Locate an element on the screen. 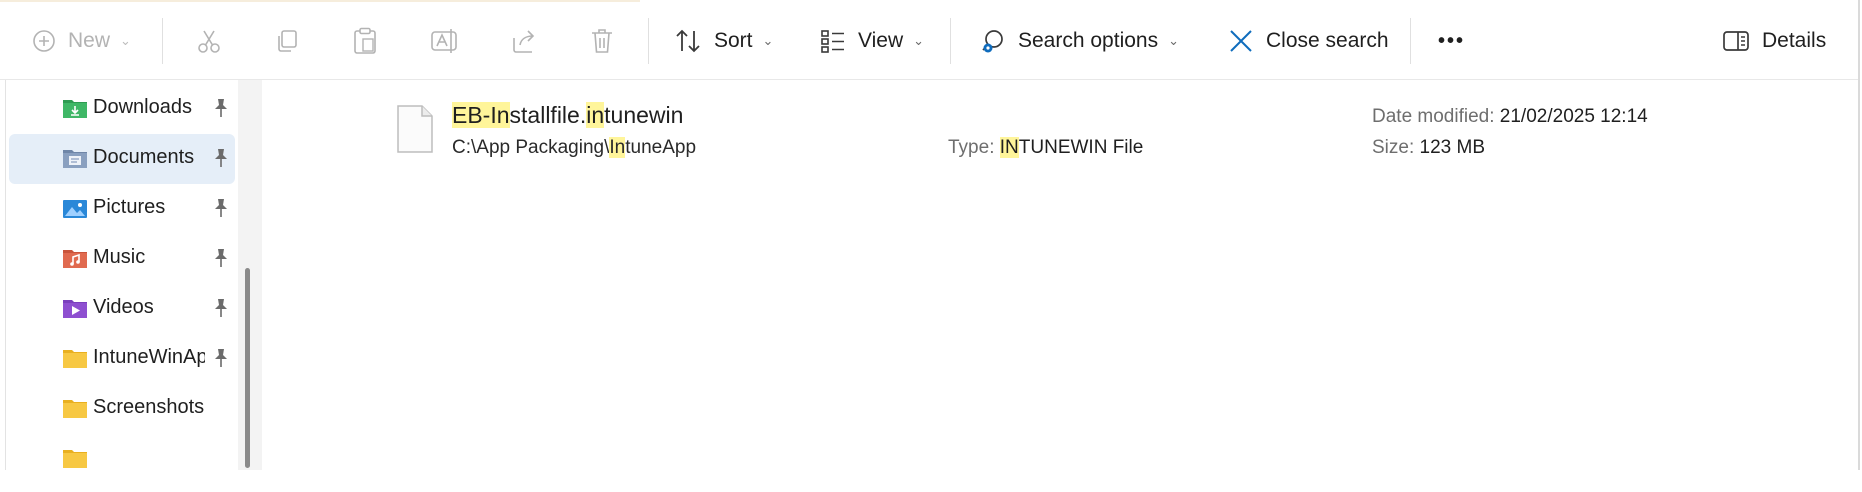 The height and width of the screenshot is (492, 1862). share-icon is located at coordinates (524, 41).